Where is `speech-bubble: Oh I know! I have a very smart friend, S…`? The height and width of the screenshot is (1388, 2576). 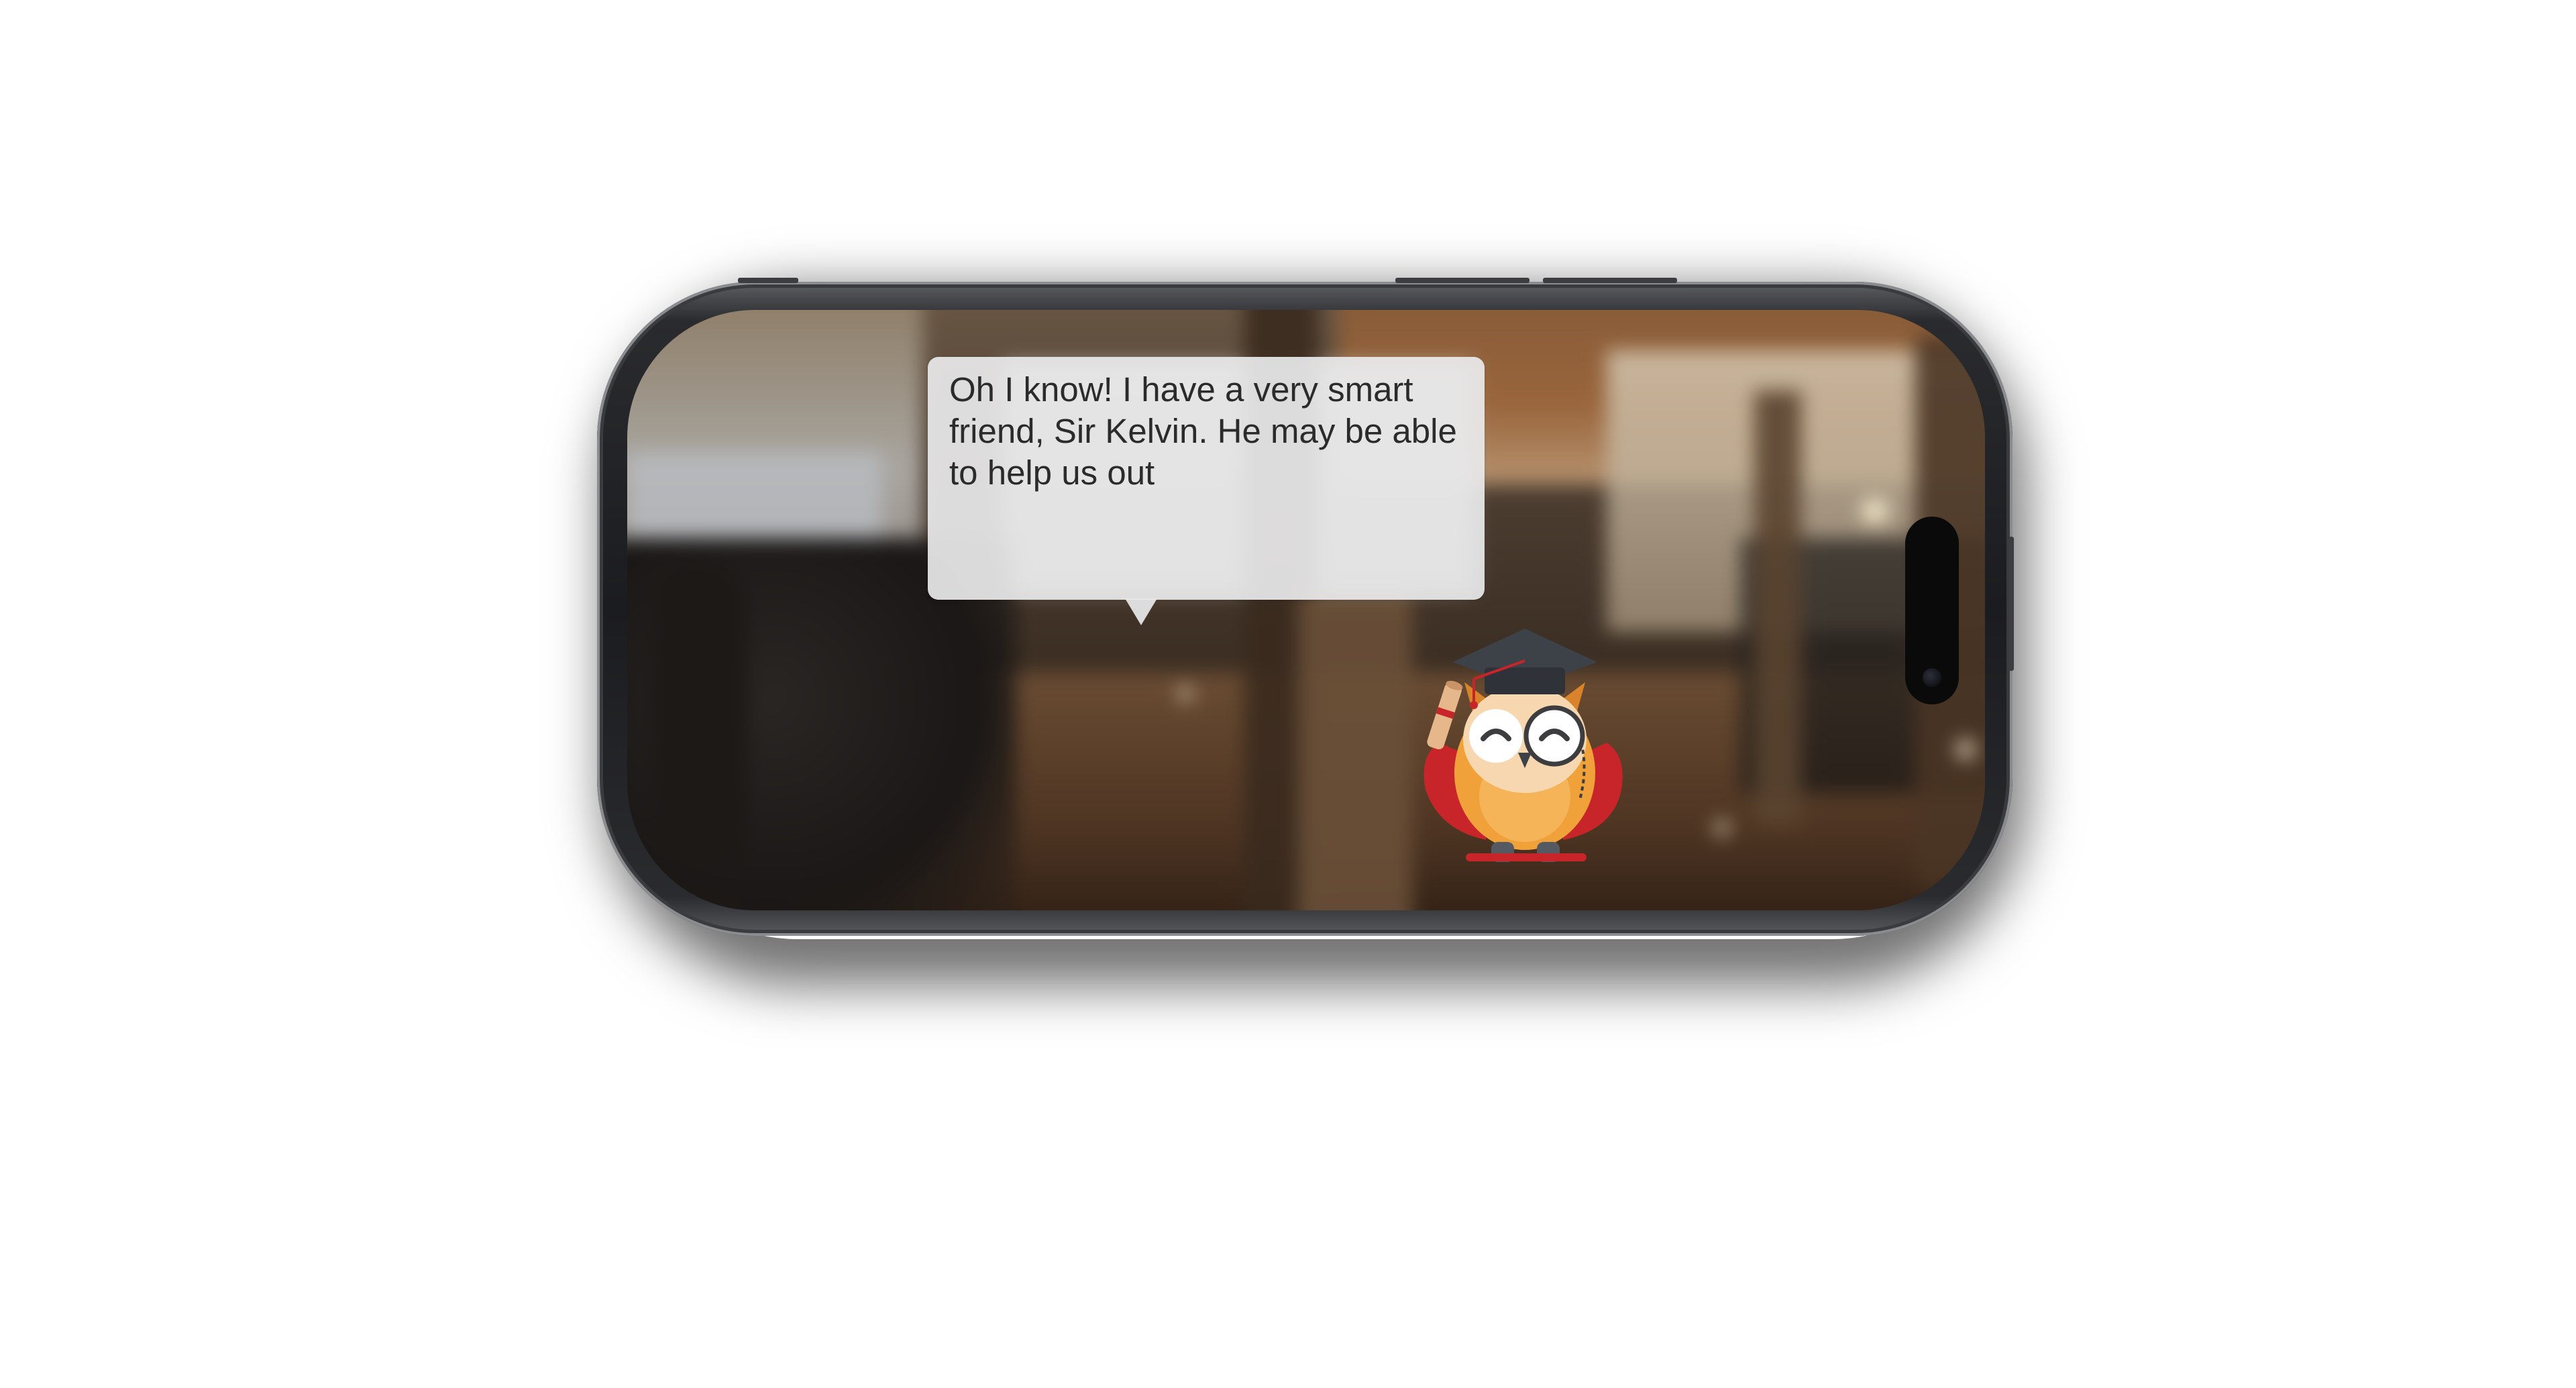
speech-bubble: Oh I know! I have a very smart friend, S… is located at coordinates (1206, 478).